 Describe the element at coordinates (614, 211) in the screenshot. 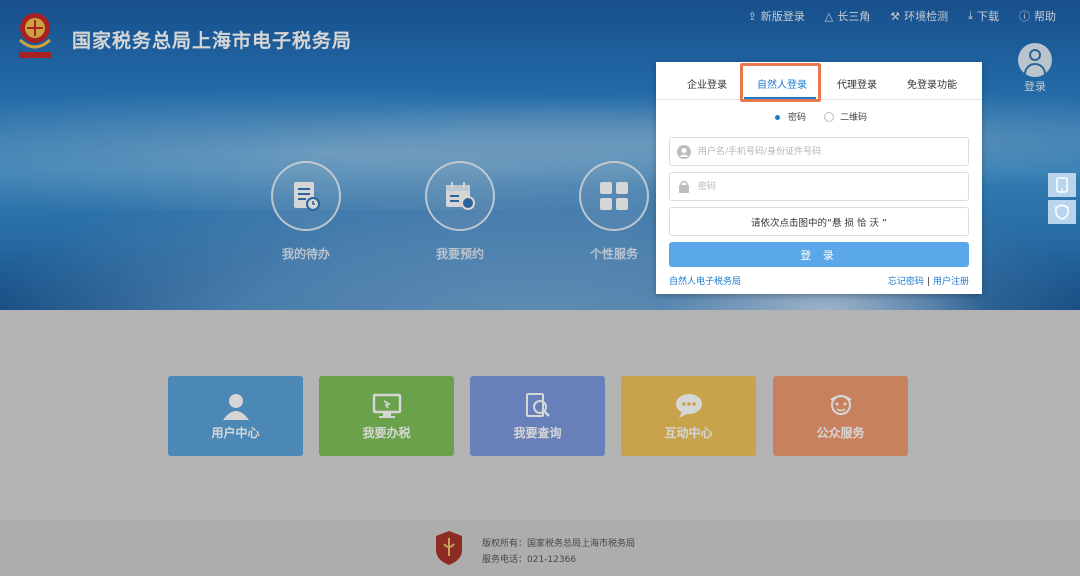

I see `quick-link-personal-service: 个性服务` at that location.